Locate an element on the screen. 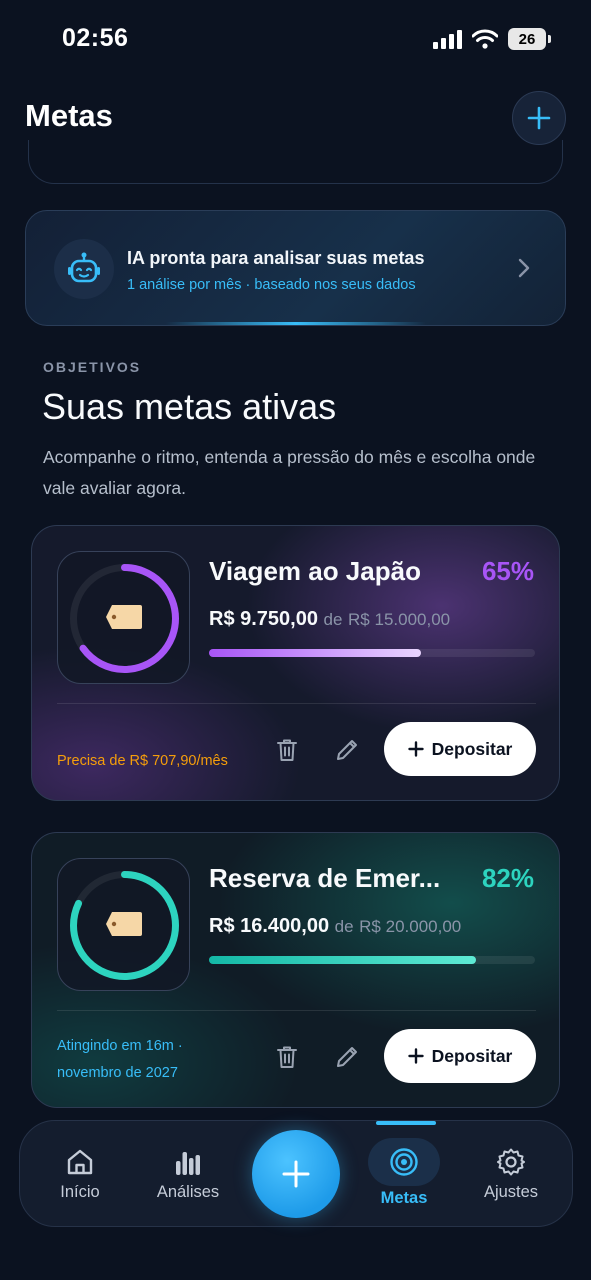  add-goal-button is located at coordinates (539, 118).